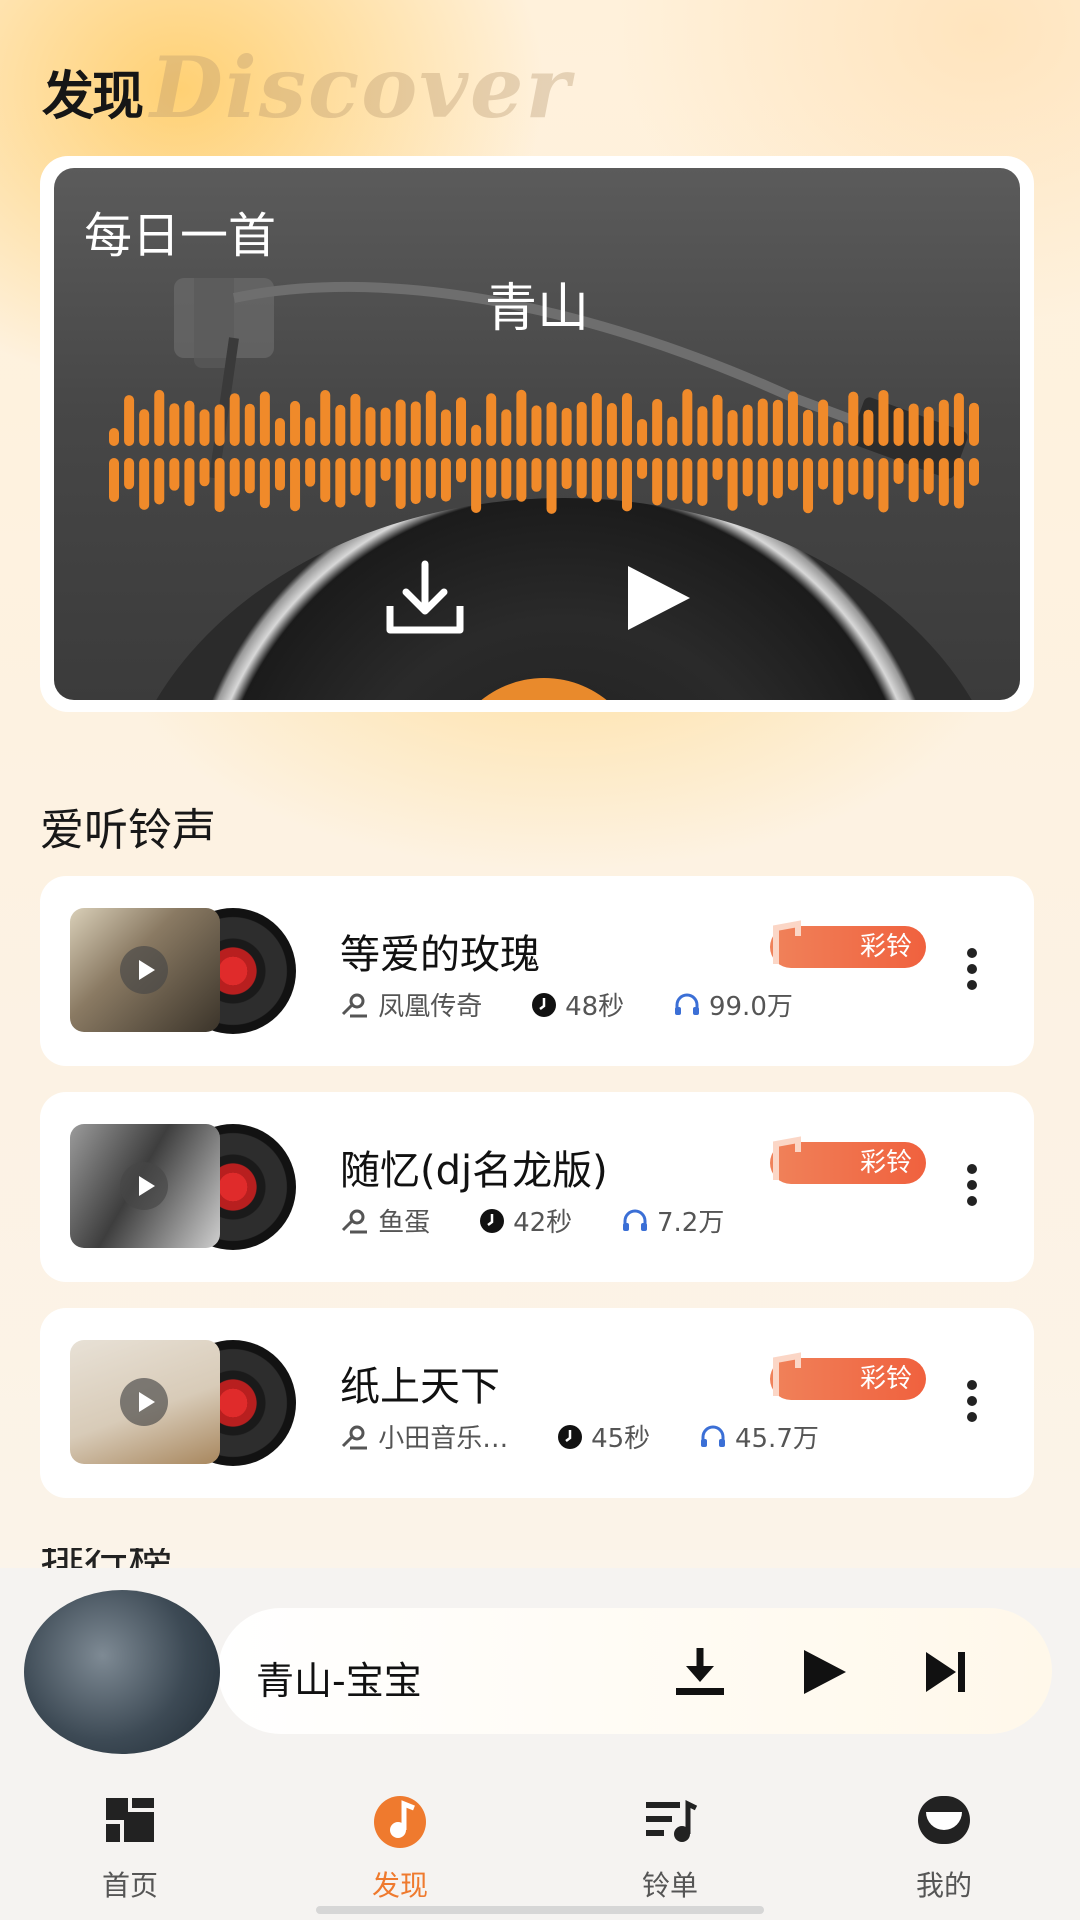  Describe the element at coordinates (130, 1847) in the screenshot. I see `tab-home: 首页` at that location.